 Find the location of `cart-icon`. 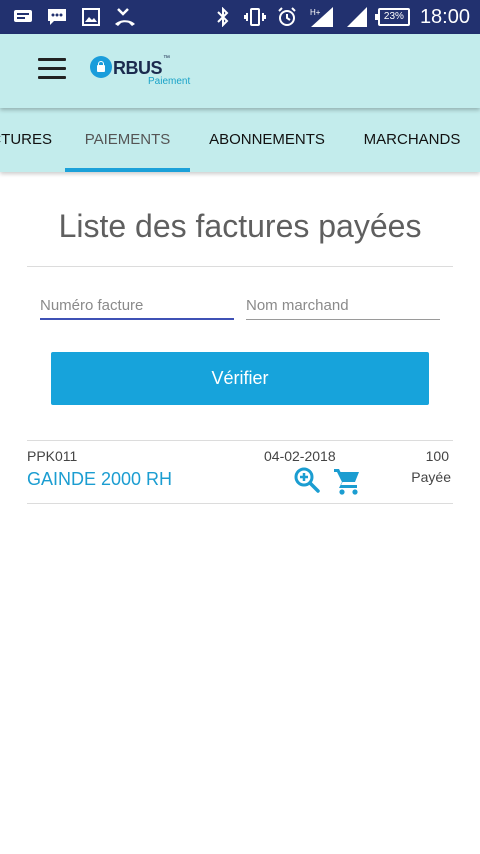

cart-icon is located at coordinates (347, 481).